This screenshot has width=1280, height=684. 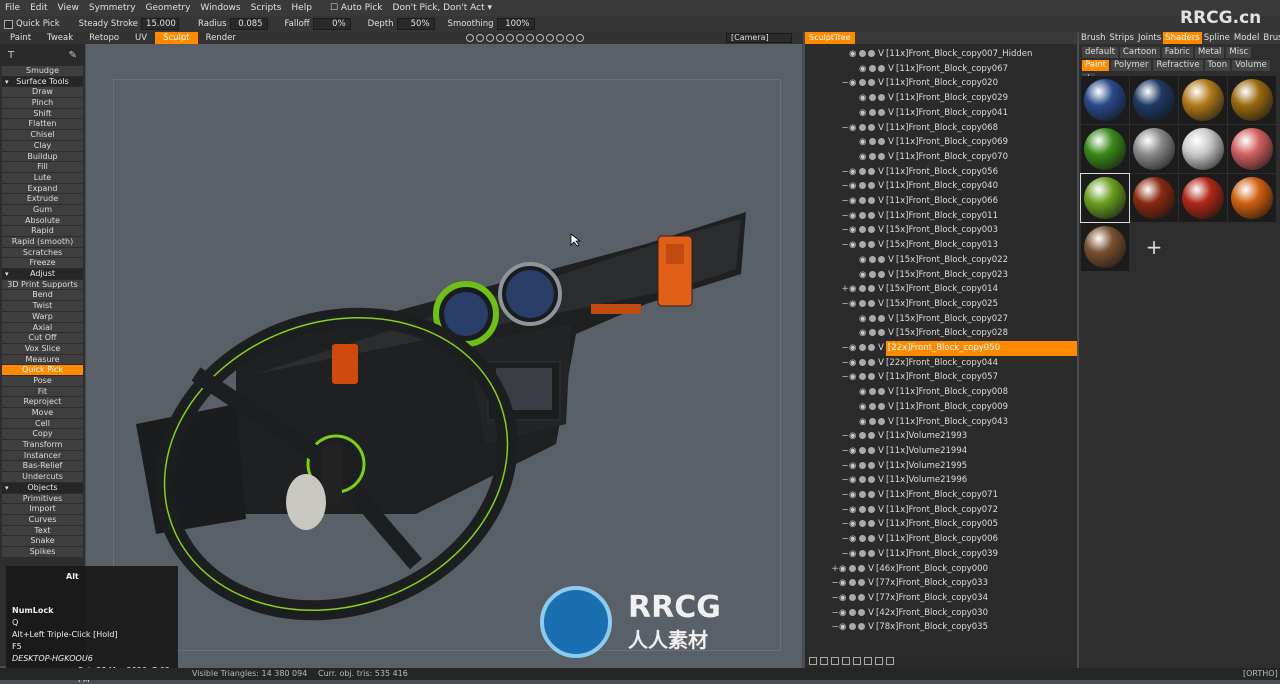 I want to click on shader-tab: default, so click(x=1100, y=52).